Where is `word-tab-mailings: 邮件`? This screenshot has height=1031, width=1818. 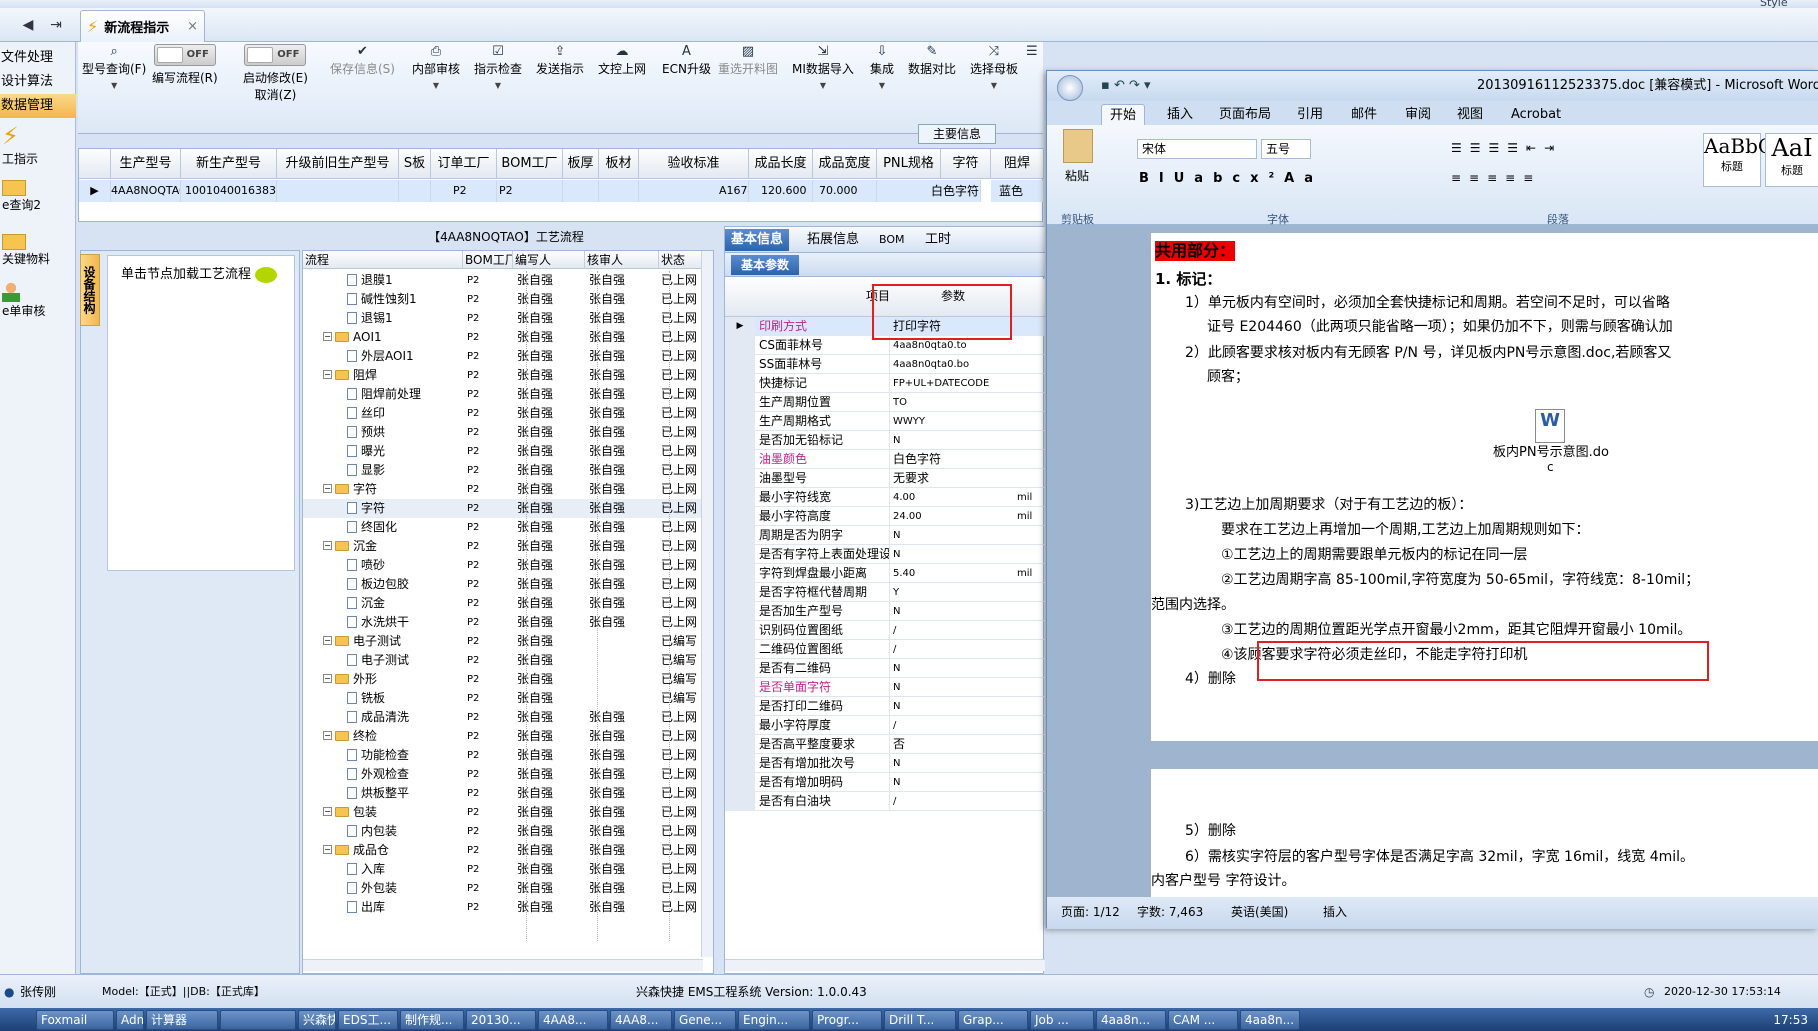
word-tab-mailings: 邮件 is located at coordinates (1364, 114).